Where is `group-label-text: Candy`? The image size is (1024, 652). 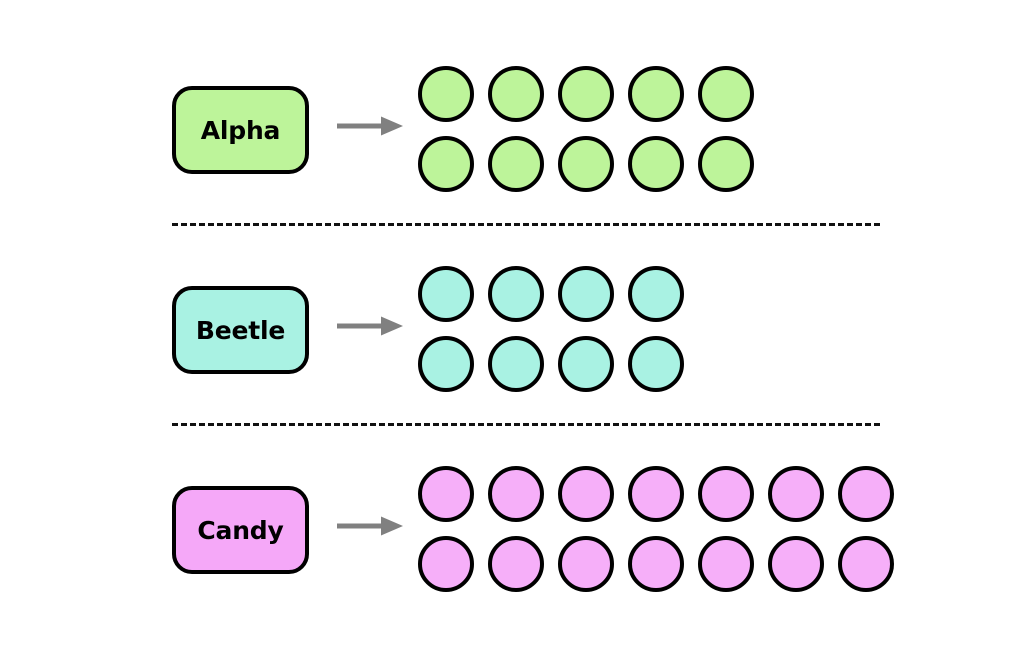 group-label-text: Candy is located at coordinates (240, 530).